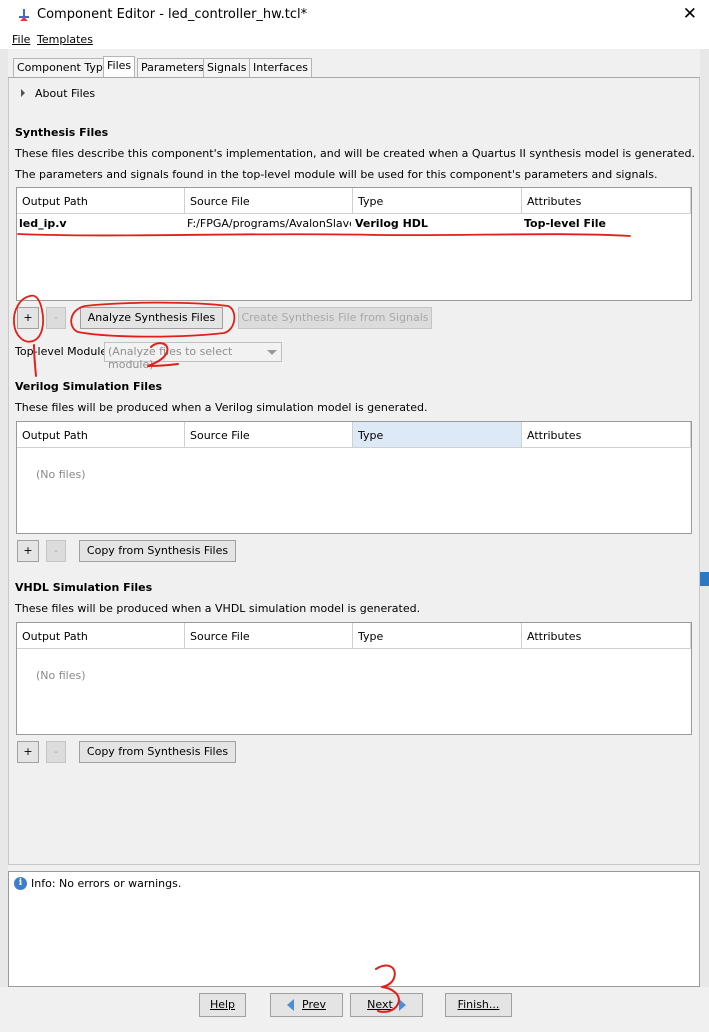 The width and height of the screenshot is (709, 1032). What do you see at coordinates (28, 318) in the screenshot?
I see `add-synthesis-file-button: +` at bounding box center [28, 318].